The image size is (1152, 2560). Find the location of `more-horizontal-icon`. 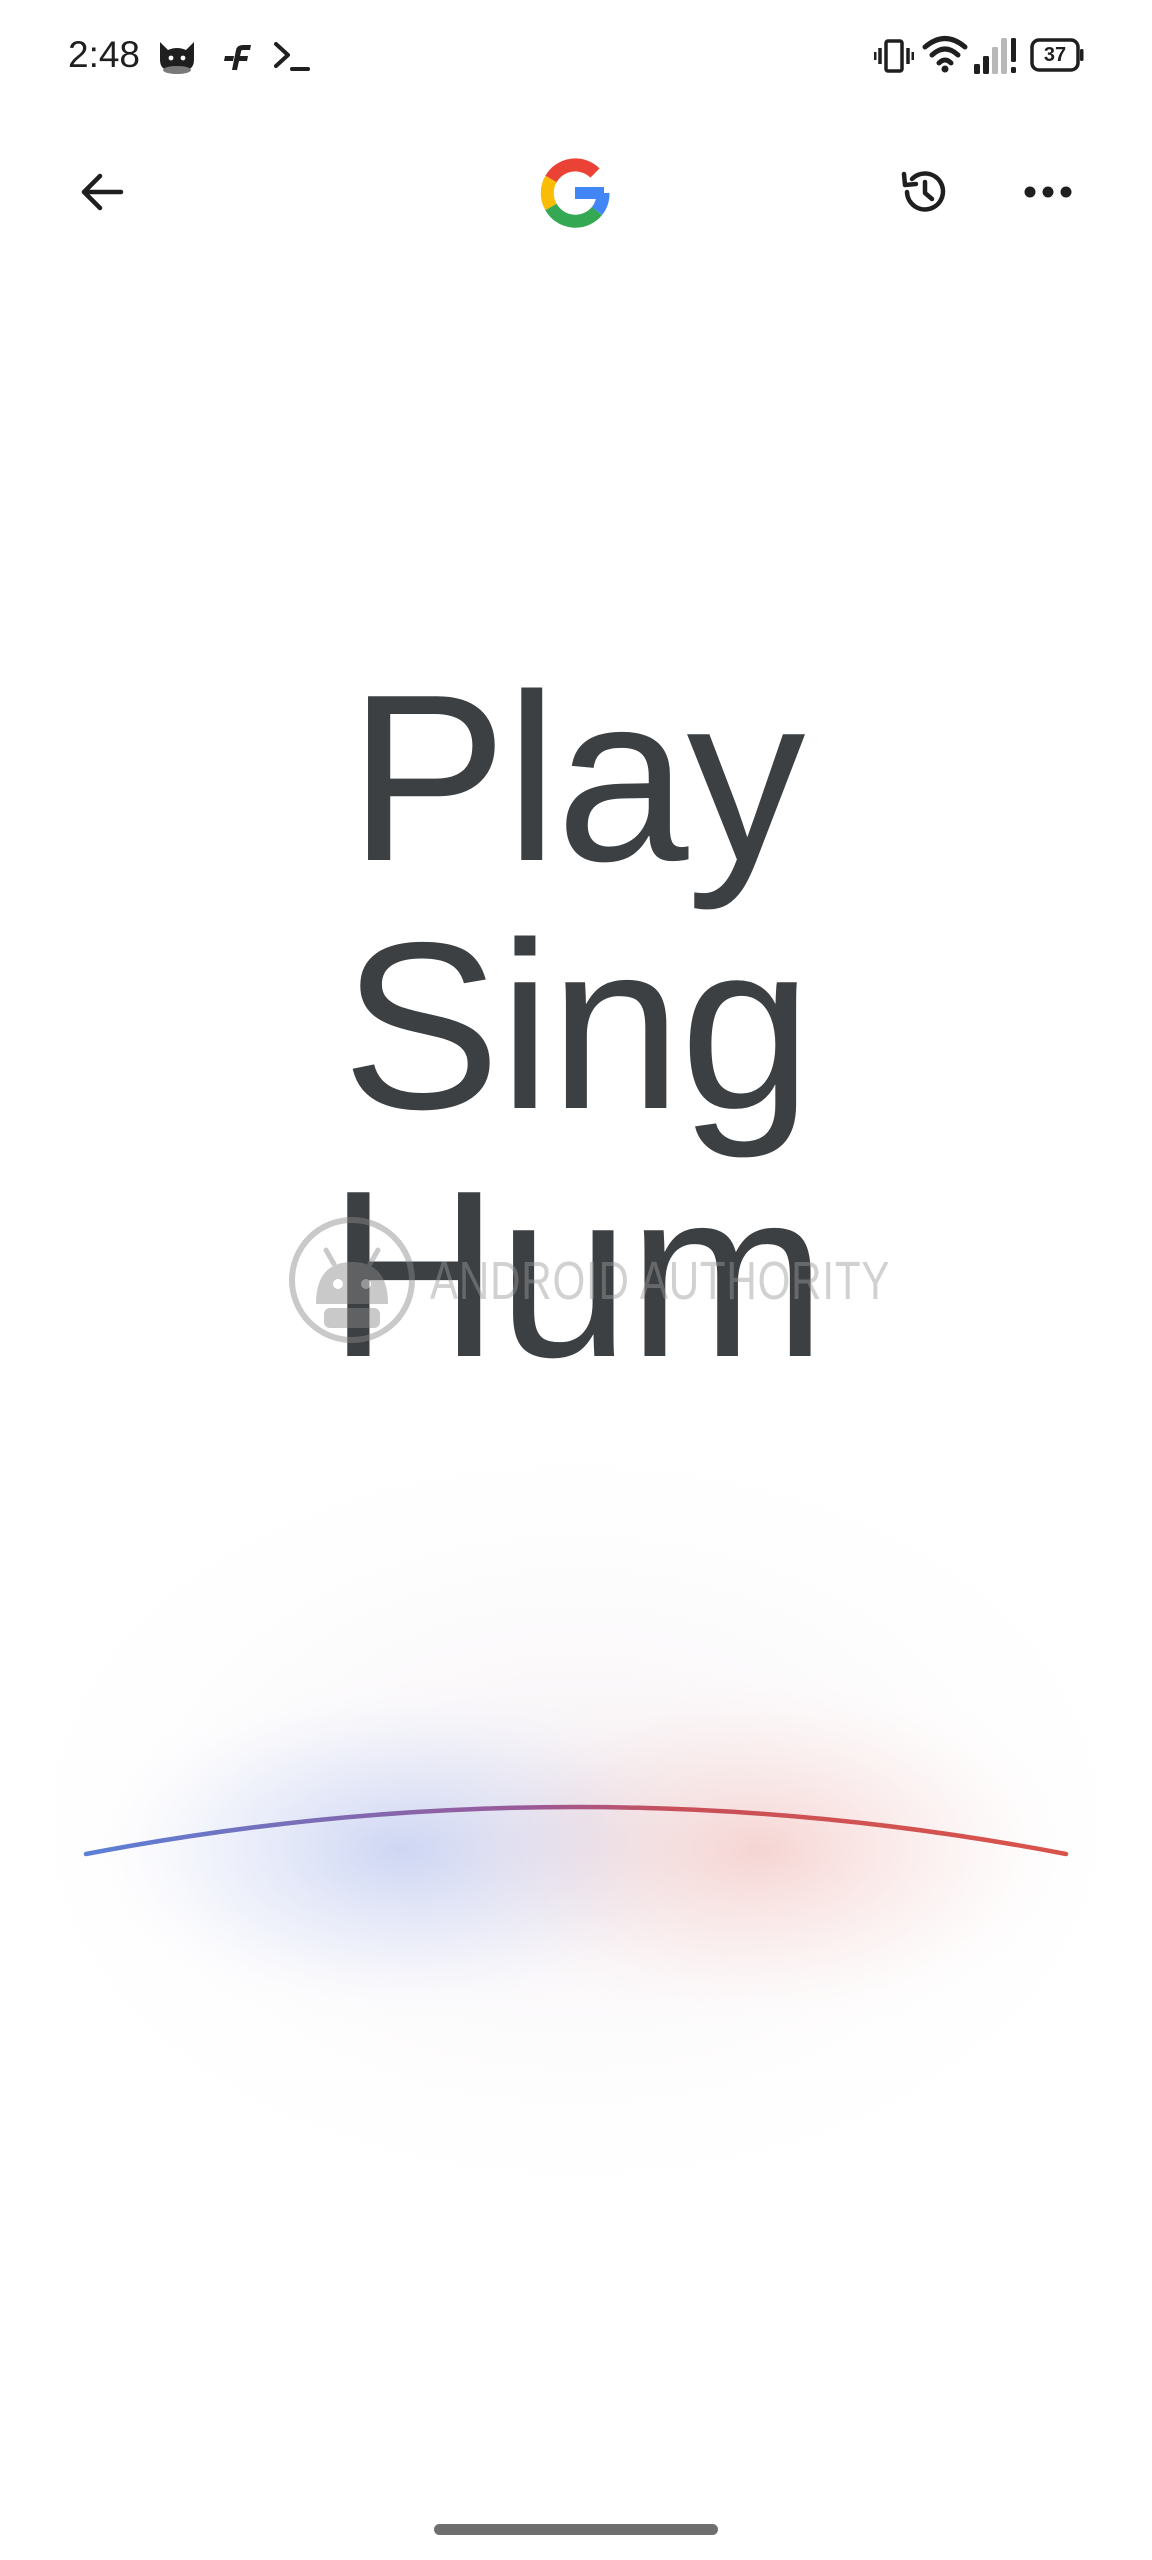

more-horizontal-icon is located at coordinates (1048, 192).